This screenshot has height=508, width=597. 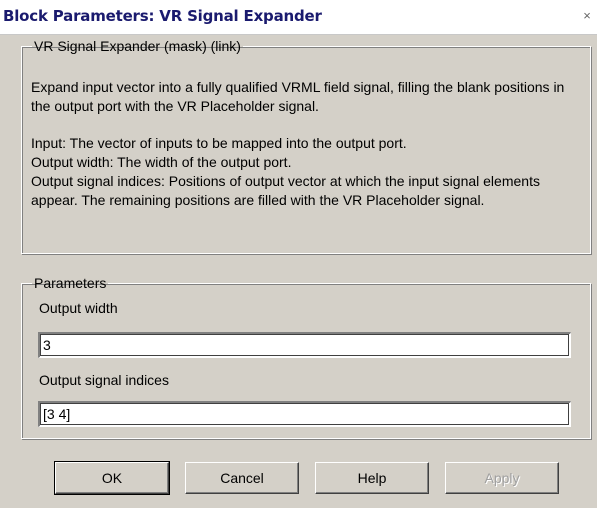 What do you see at coordinates (242, 478) in the screenshot?
I see `cancel-button: Cancel` at bounding box center [242, 478].